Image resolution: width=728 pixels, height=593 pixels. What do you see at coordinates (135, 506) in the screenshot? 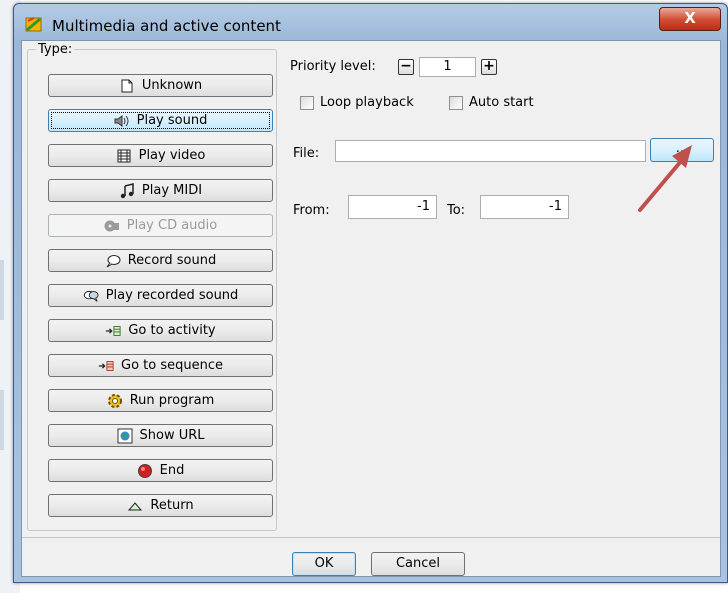
I see `triangle-up-icon` at bounding box center [135, 506].